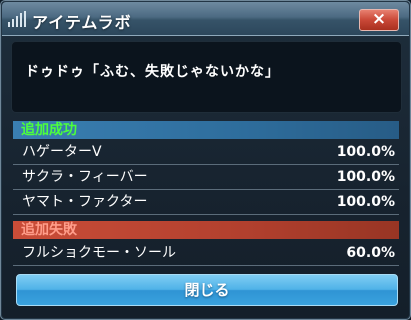  I want to click on success-header: 追加成功, so click(206, 130).